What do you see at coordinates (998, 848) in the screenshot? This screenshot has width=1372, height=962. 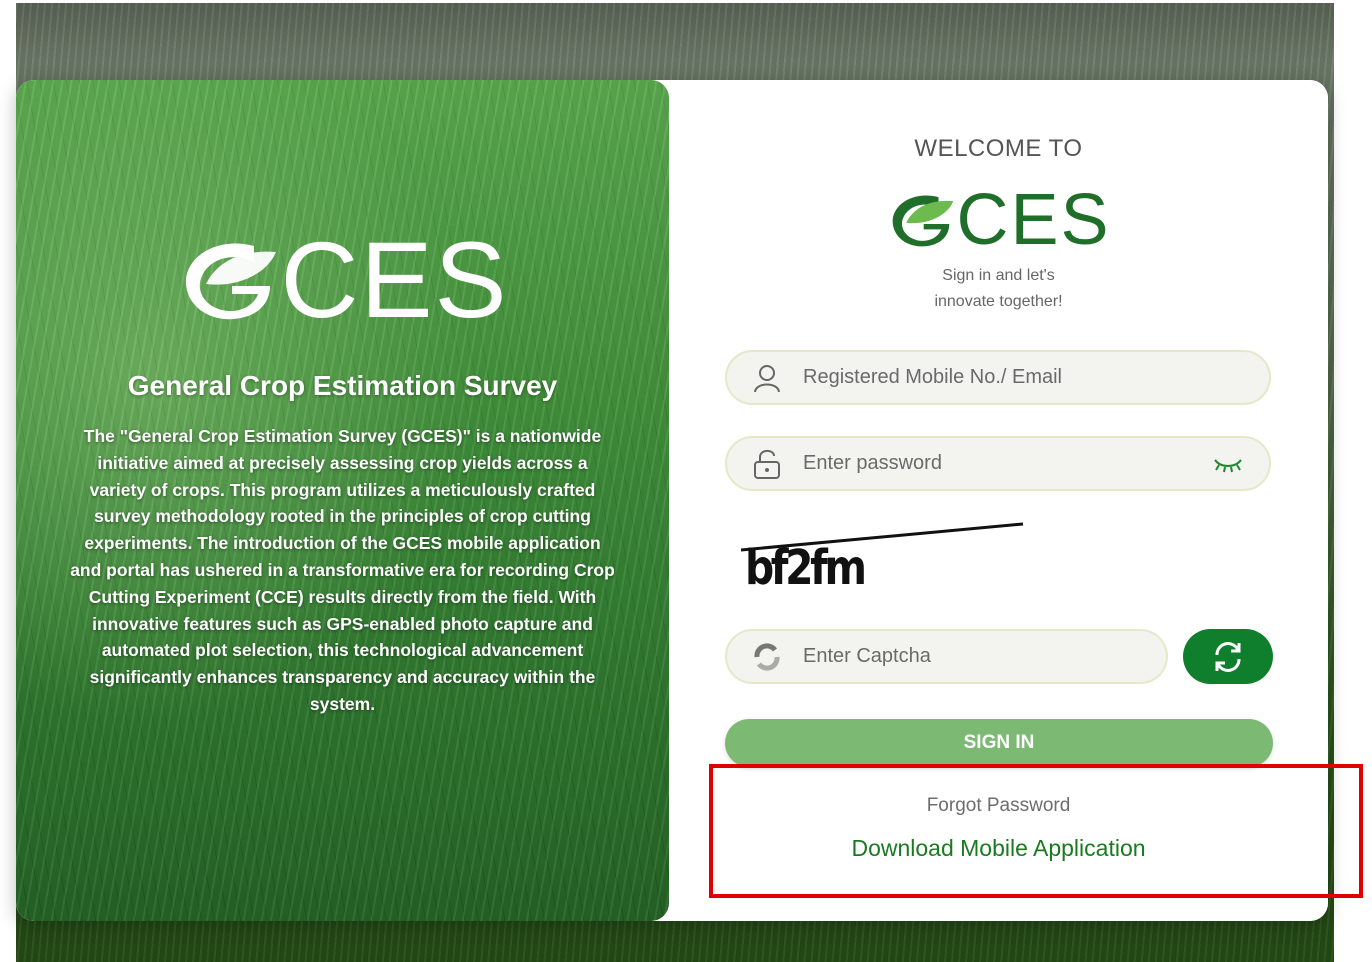 I see `download-app-link: Download Mobile Application` at bounding box center [998, 848].